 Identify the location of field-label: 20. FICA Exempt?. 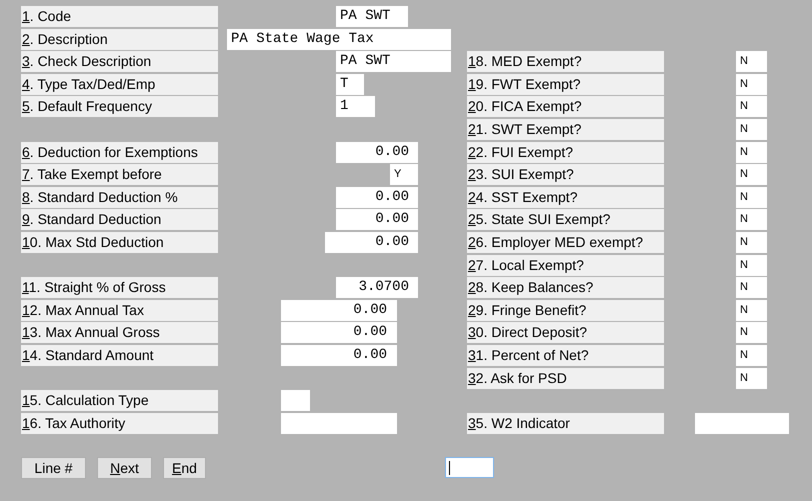
(565, 107).